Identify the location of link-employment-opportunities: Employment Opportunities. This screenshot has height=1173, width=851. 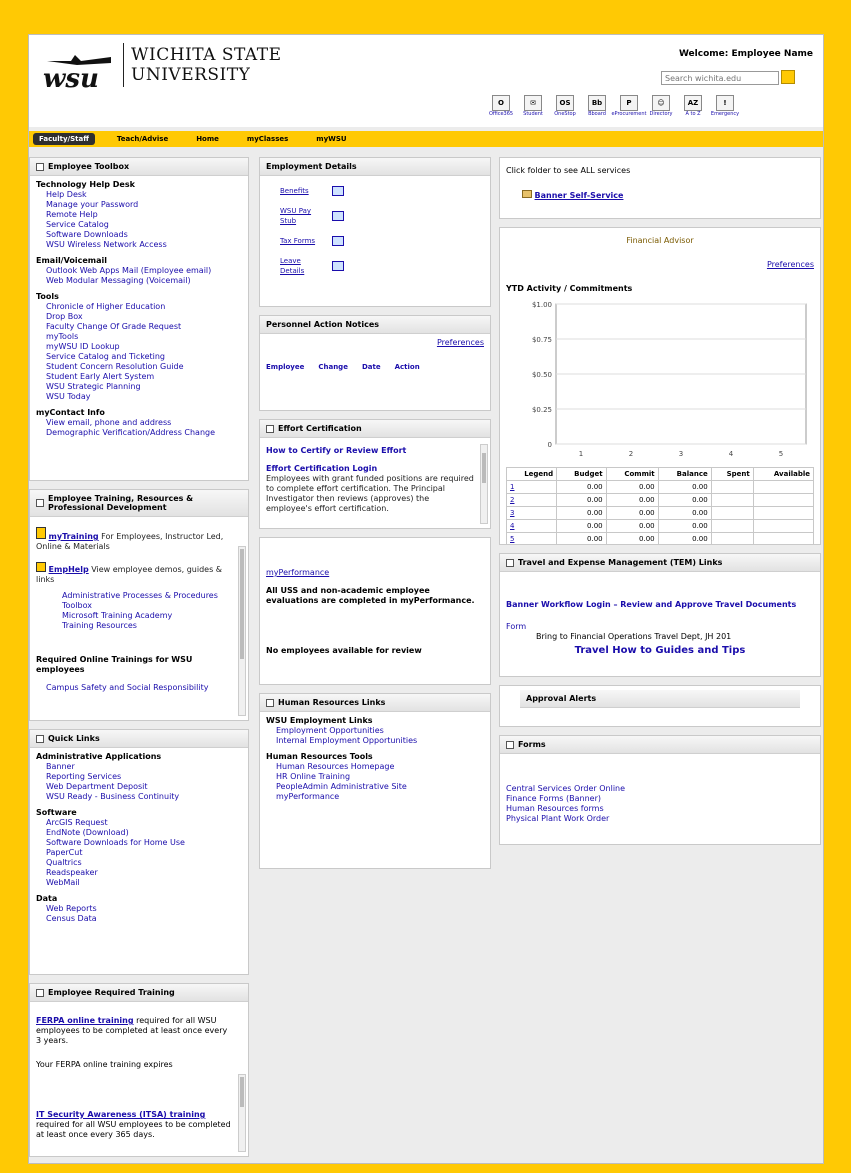
(375, 731).